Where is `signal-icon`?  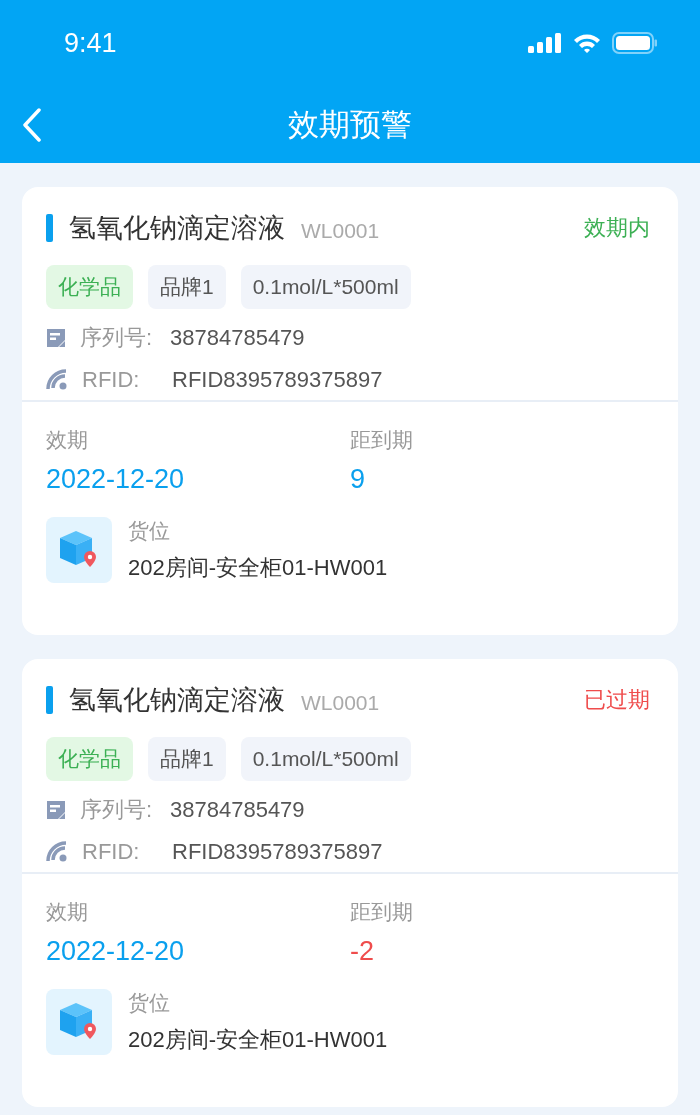
signal-icon is located at coordinates (545, 43).